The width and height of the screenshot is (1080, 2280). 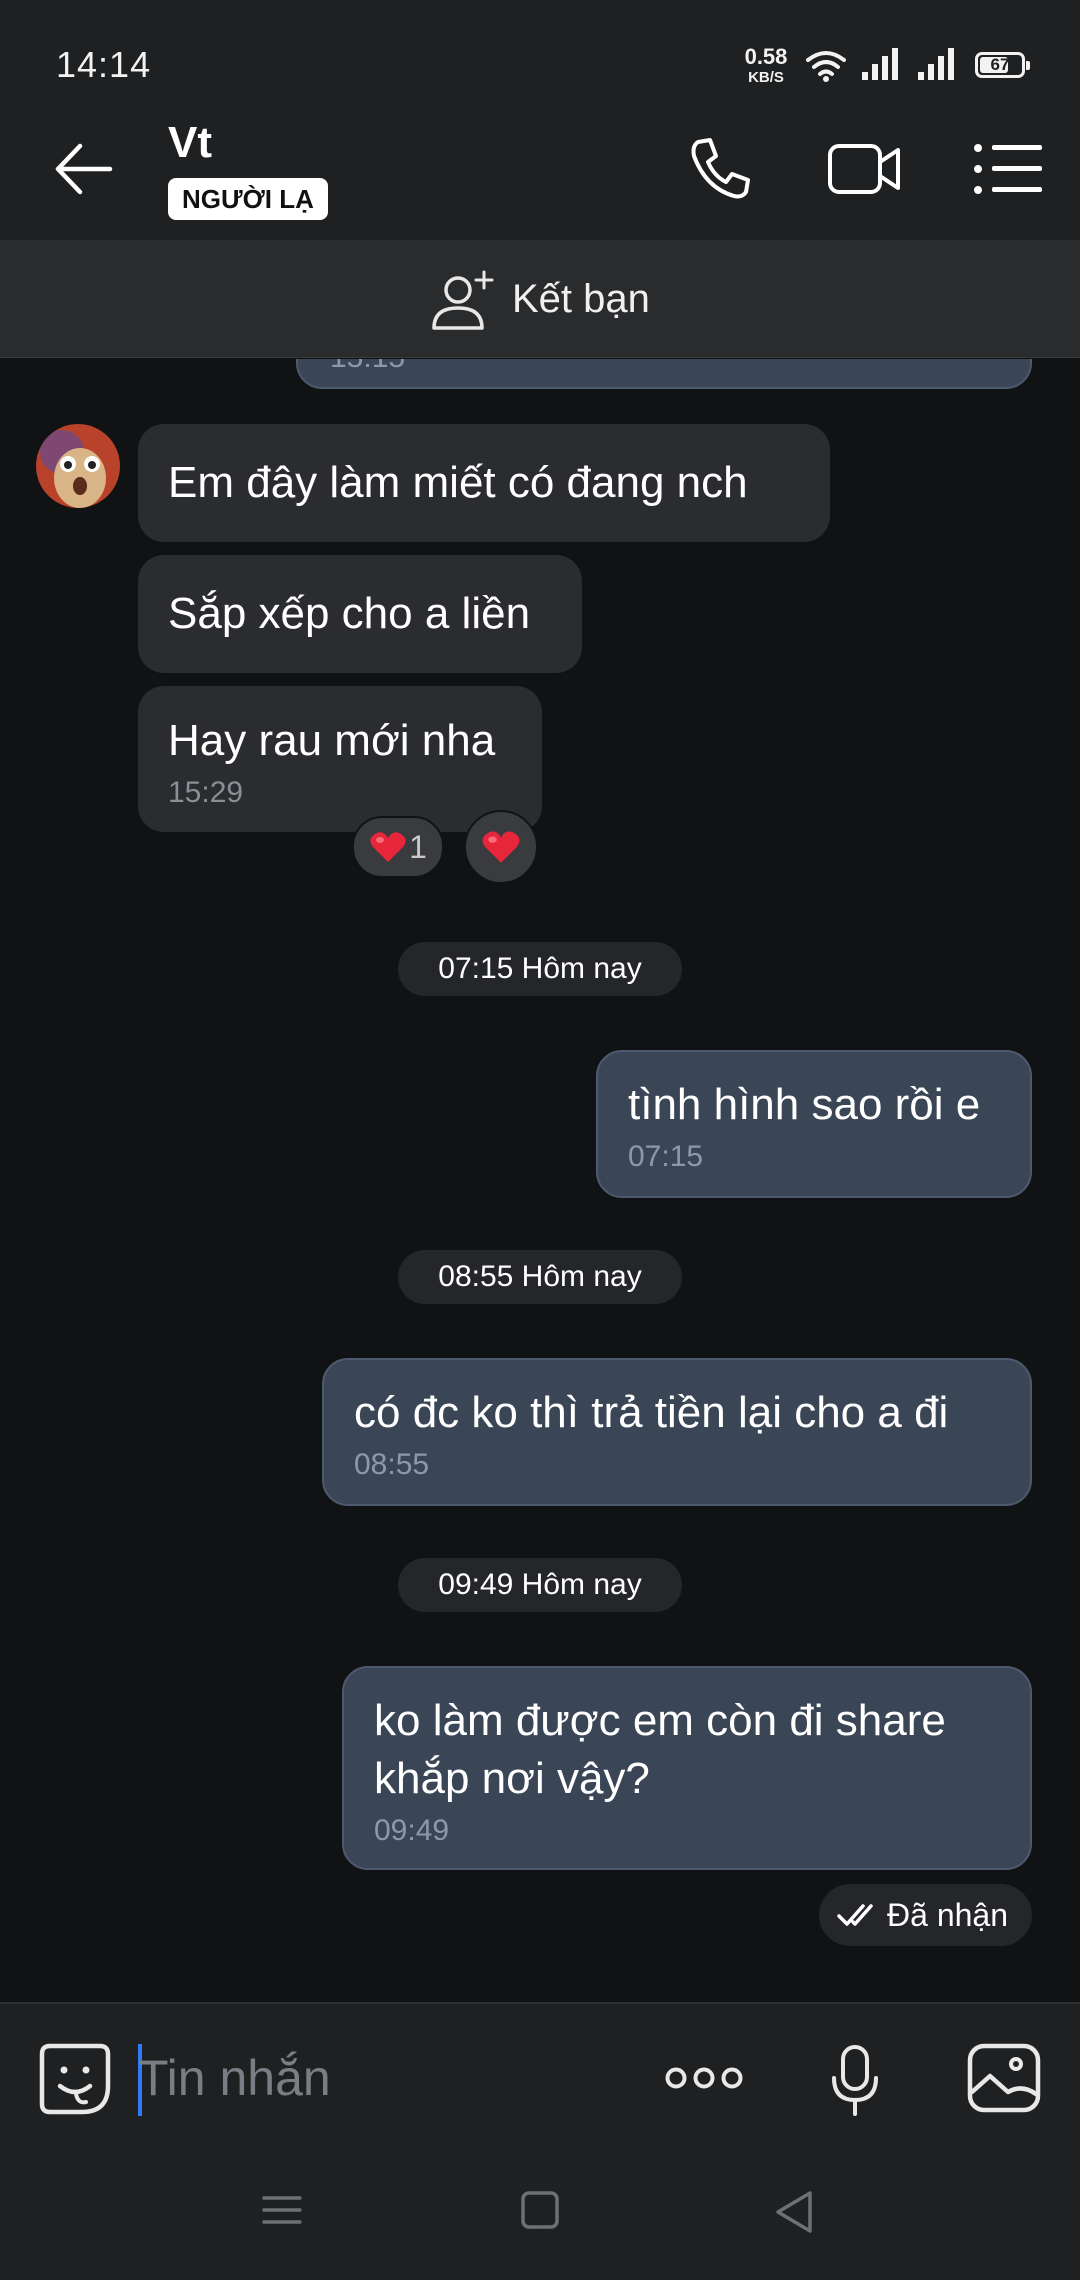 I want to click on network-speed-value: 0.58, so click(x=766, y=56).